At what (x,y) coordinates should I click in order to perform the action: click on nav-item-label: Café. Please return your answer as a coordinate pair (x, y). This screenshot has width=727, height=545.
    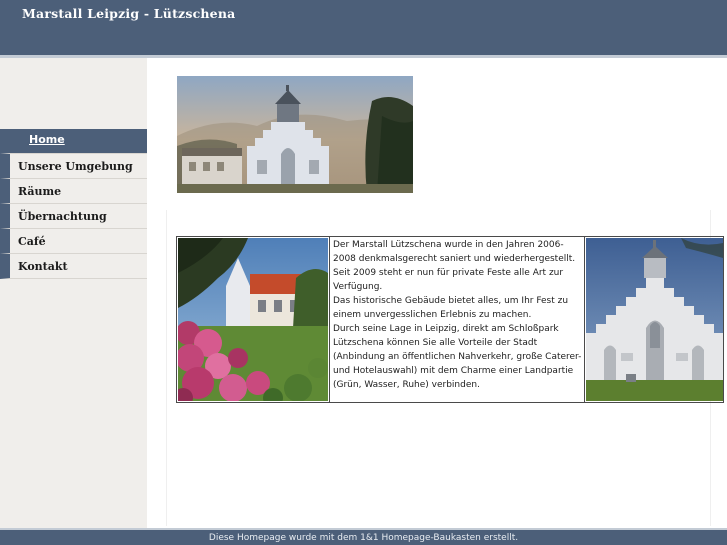
    Looking at the image, I should click on (32, 241).